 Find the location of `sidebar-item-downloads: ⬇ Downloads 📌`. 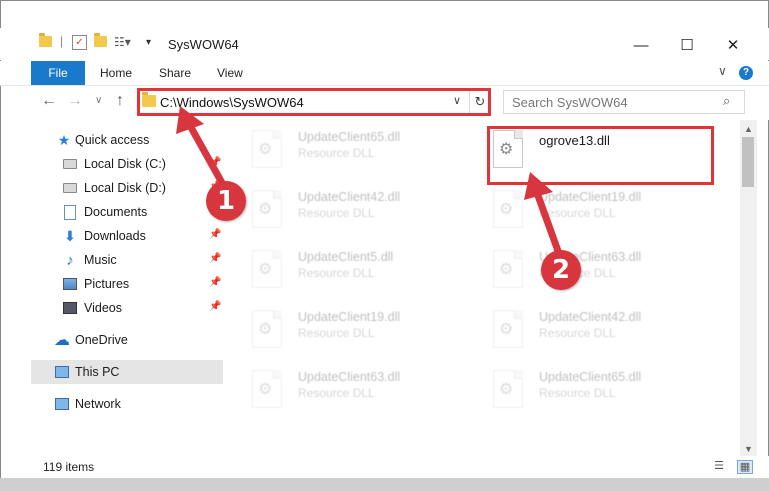

sidebar-item-downloads: ⬇ Downloads 📌 is located at coordinates (127, 236).